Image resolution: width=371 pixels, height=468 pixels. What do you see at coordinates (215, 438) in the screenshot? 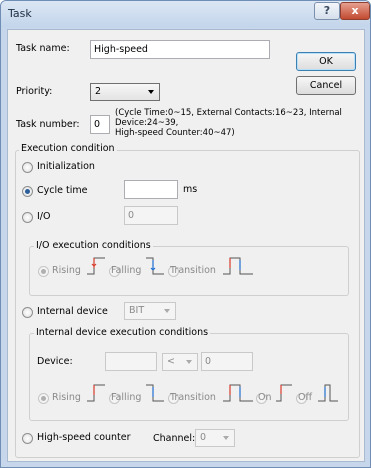
I see `channel-select: 0` at bounding box center [215, 438].